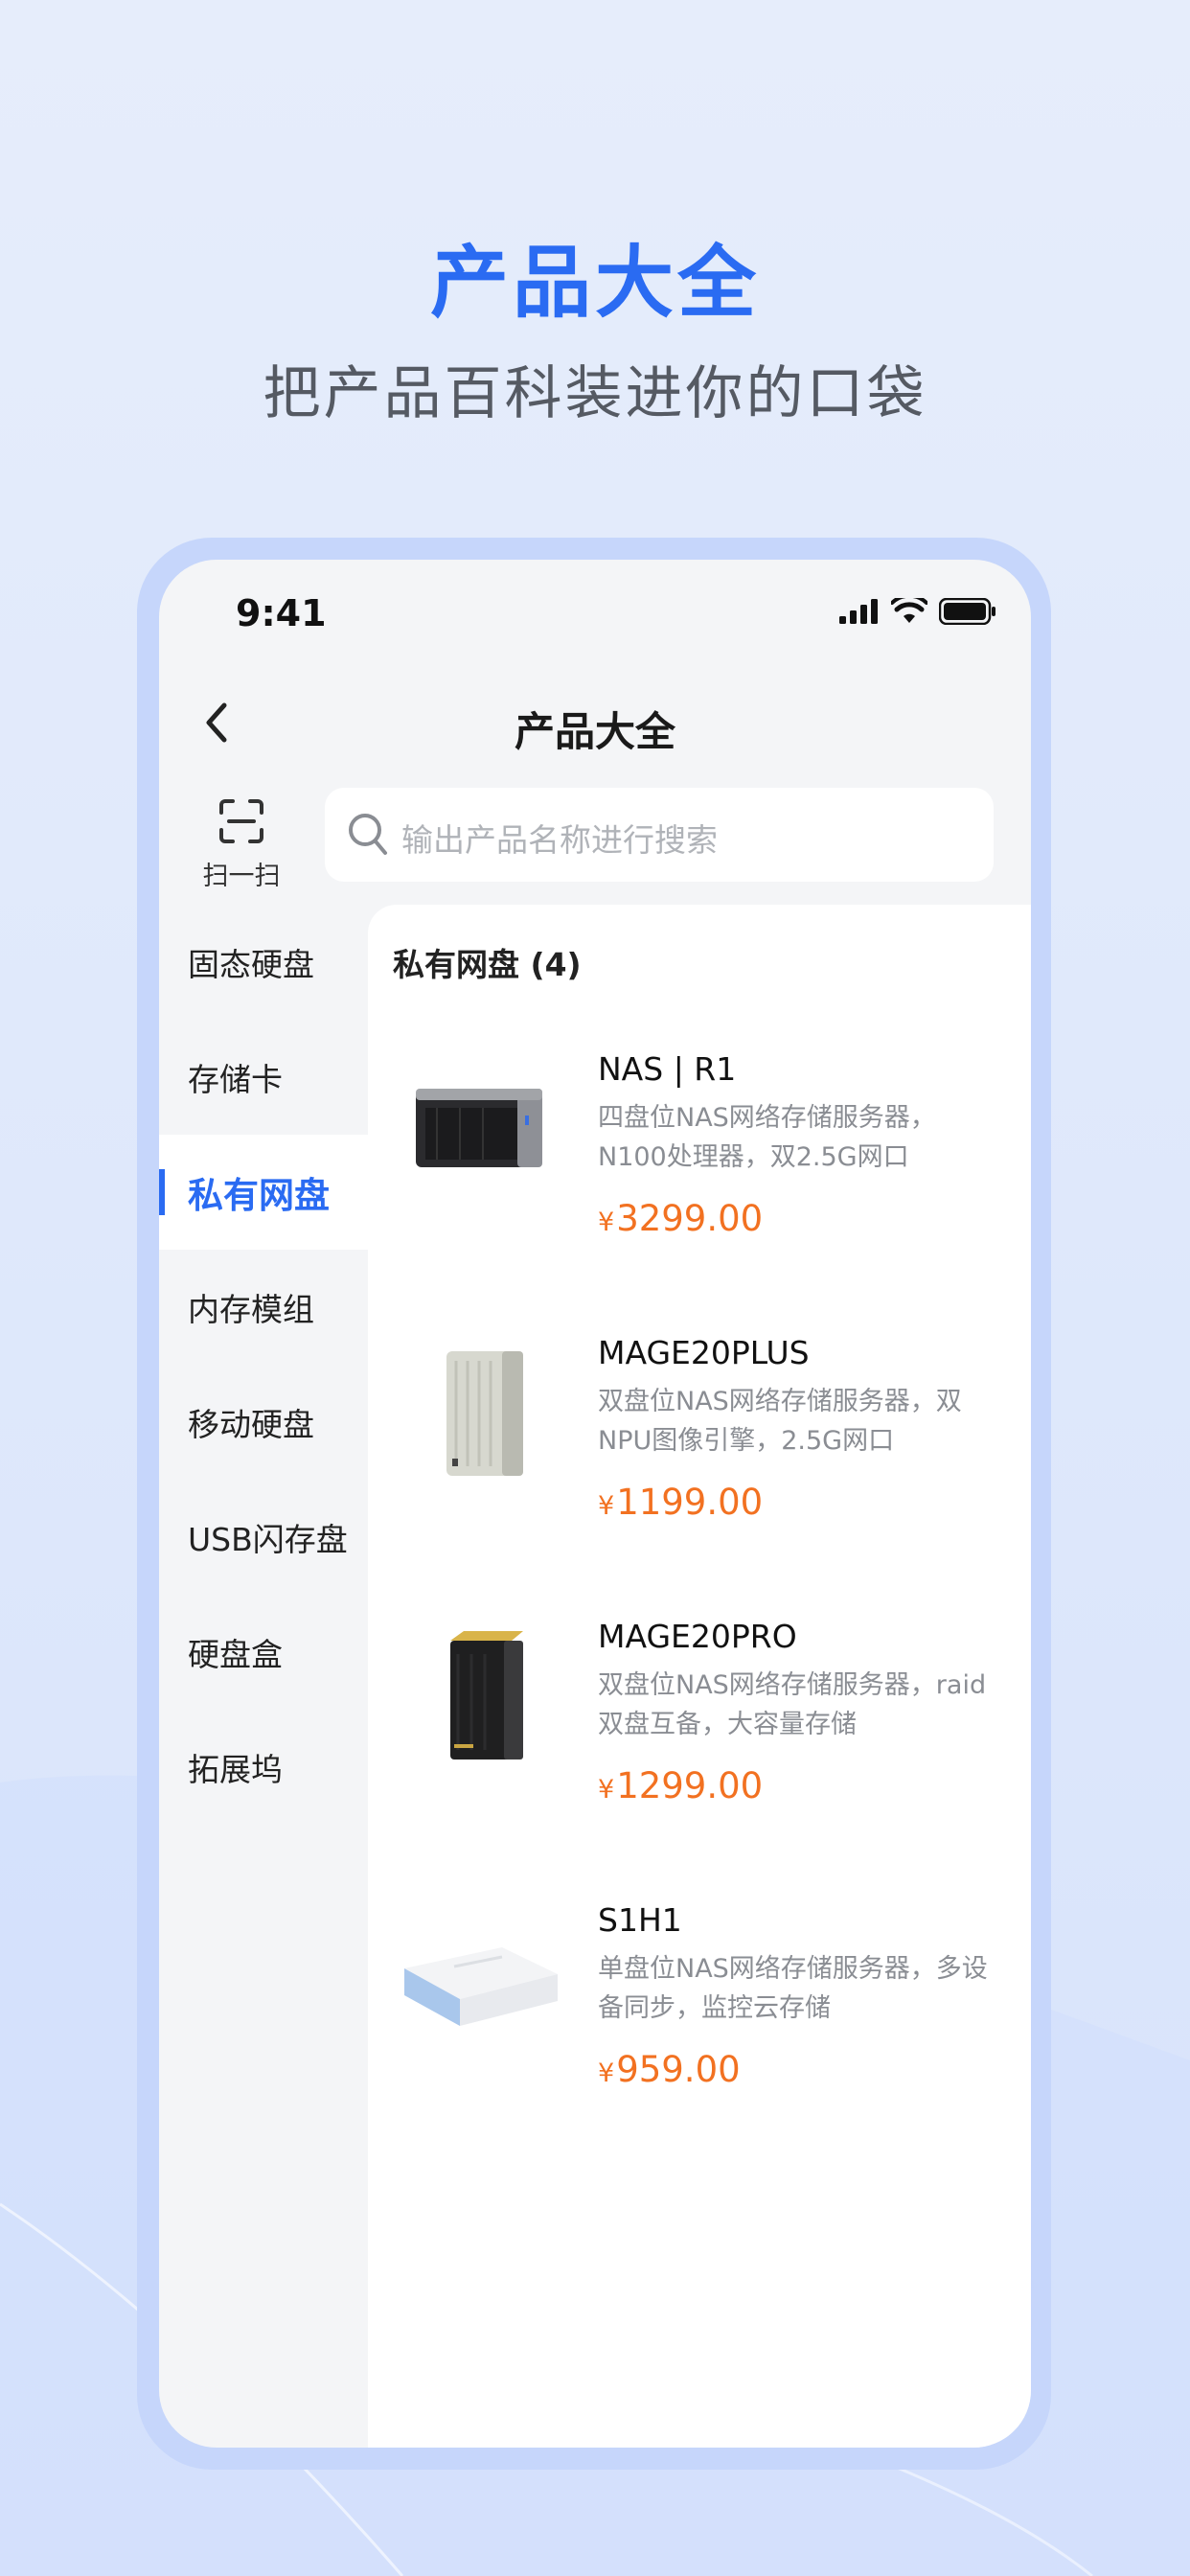 The height and width of the screenshot is (2576, 1190). I want to click on nav-title: 产品大全, so click(594, 731).